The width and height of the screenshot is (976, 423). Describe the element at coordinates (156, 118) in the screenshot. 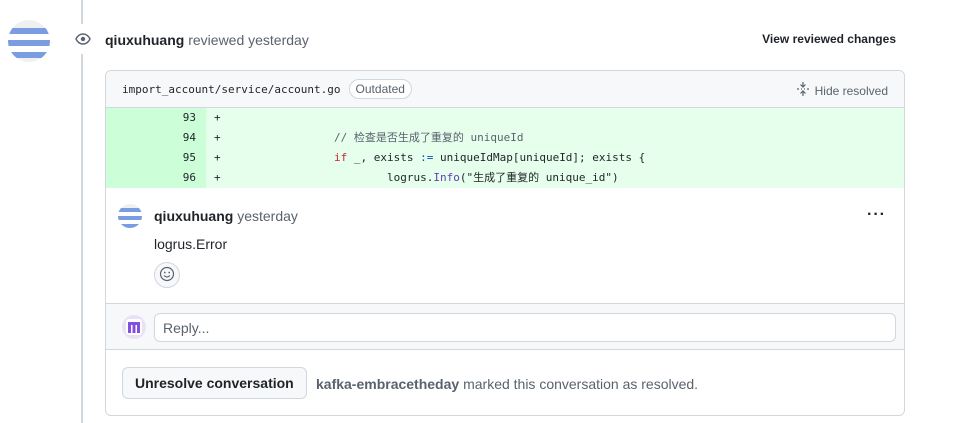

I see `line-number: 93` at that location.